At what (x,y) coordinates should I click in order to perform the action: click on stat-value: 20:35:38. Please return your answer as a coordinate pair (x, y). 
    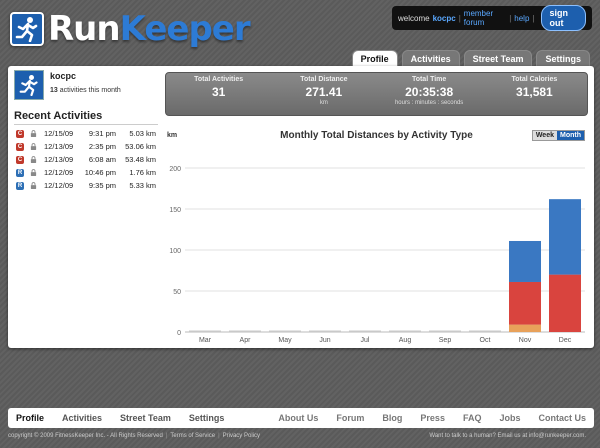
    Looking at the image, I should click on (429, 92).